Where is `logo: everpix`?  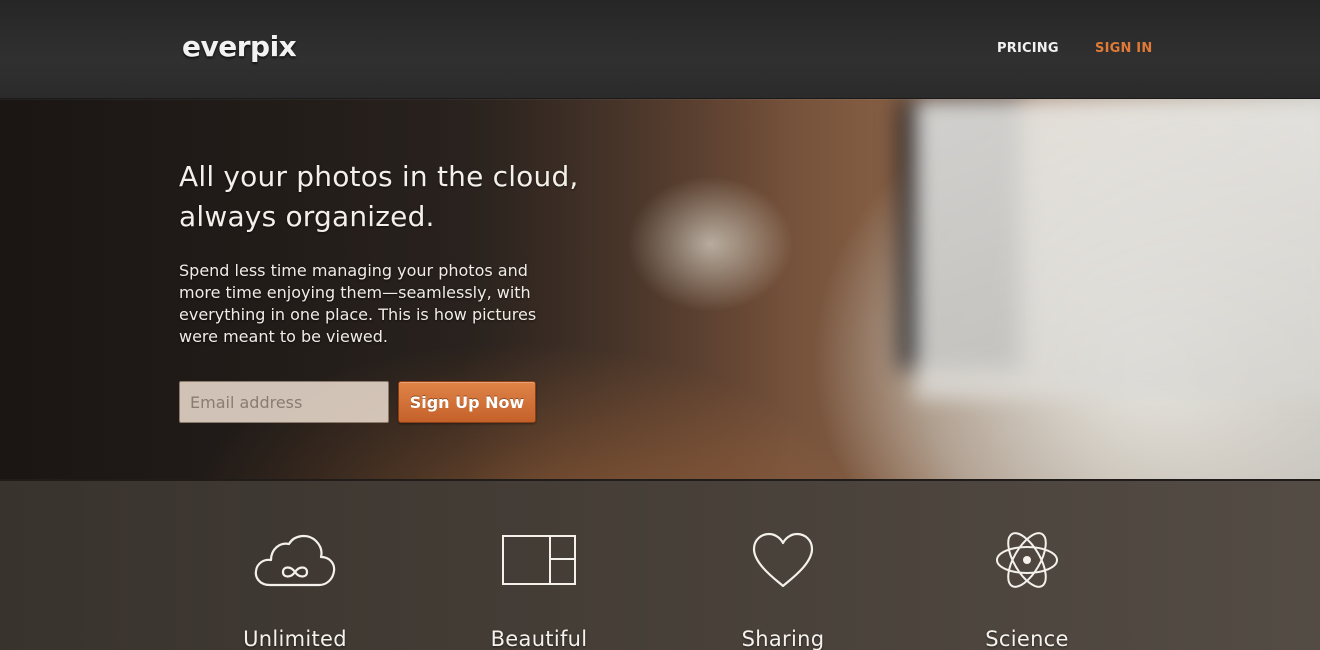 logo: everpix is located at coordinates (239, 46).